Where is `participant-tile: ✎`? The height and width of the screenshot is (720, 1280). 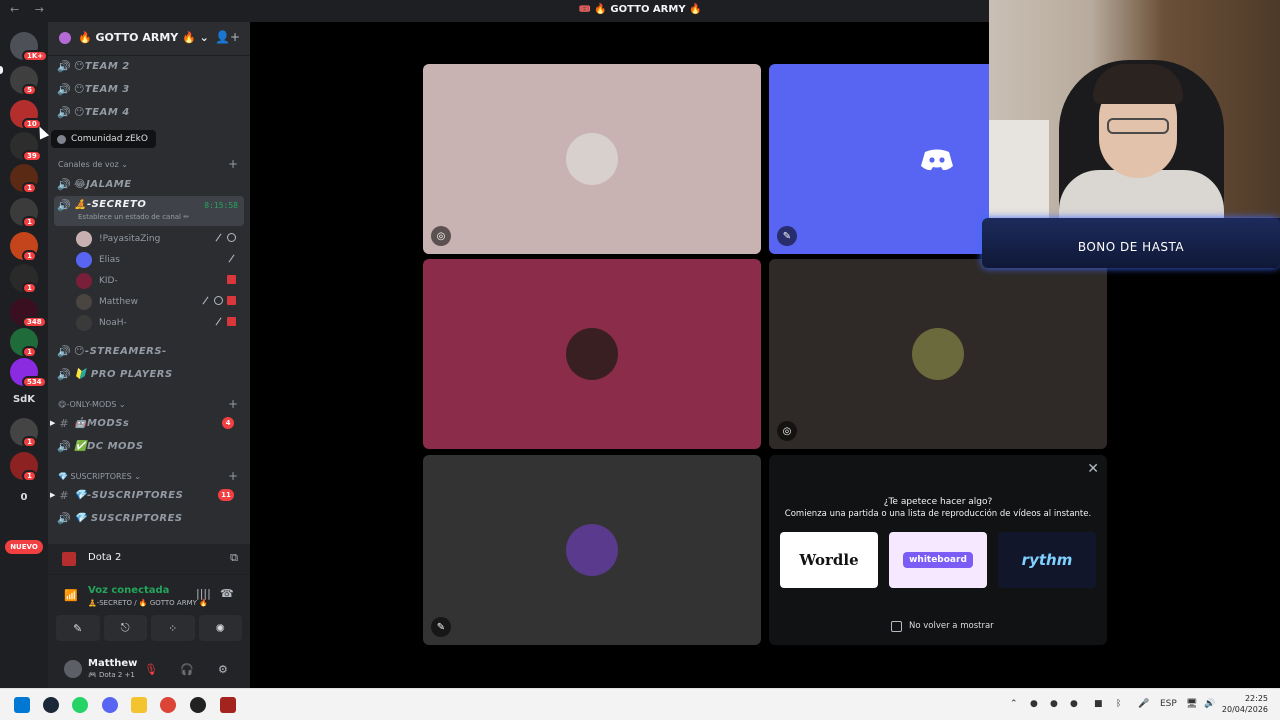
participant-tile: ✎ is located at coordinates (592, 550).